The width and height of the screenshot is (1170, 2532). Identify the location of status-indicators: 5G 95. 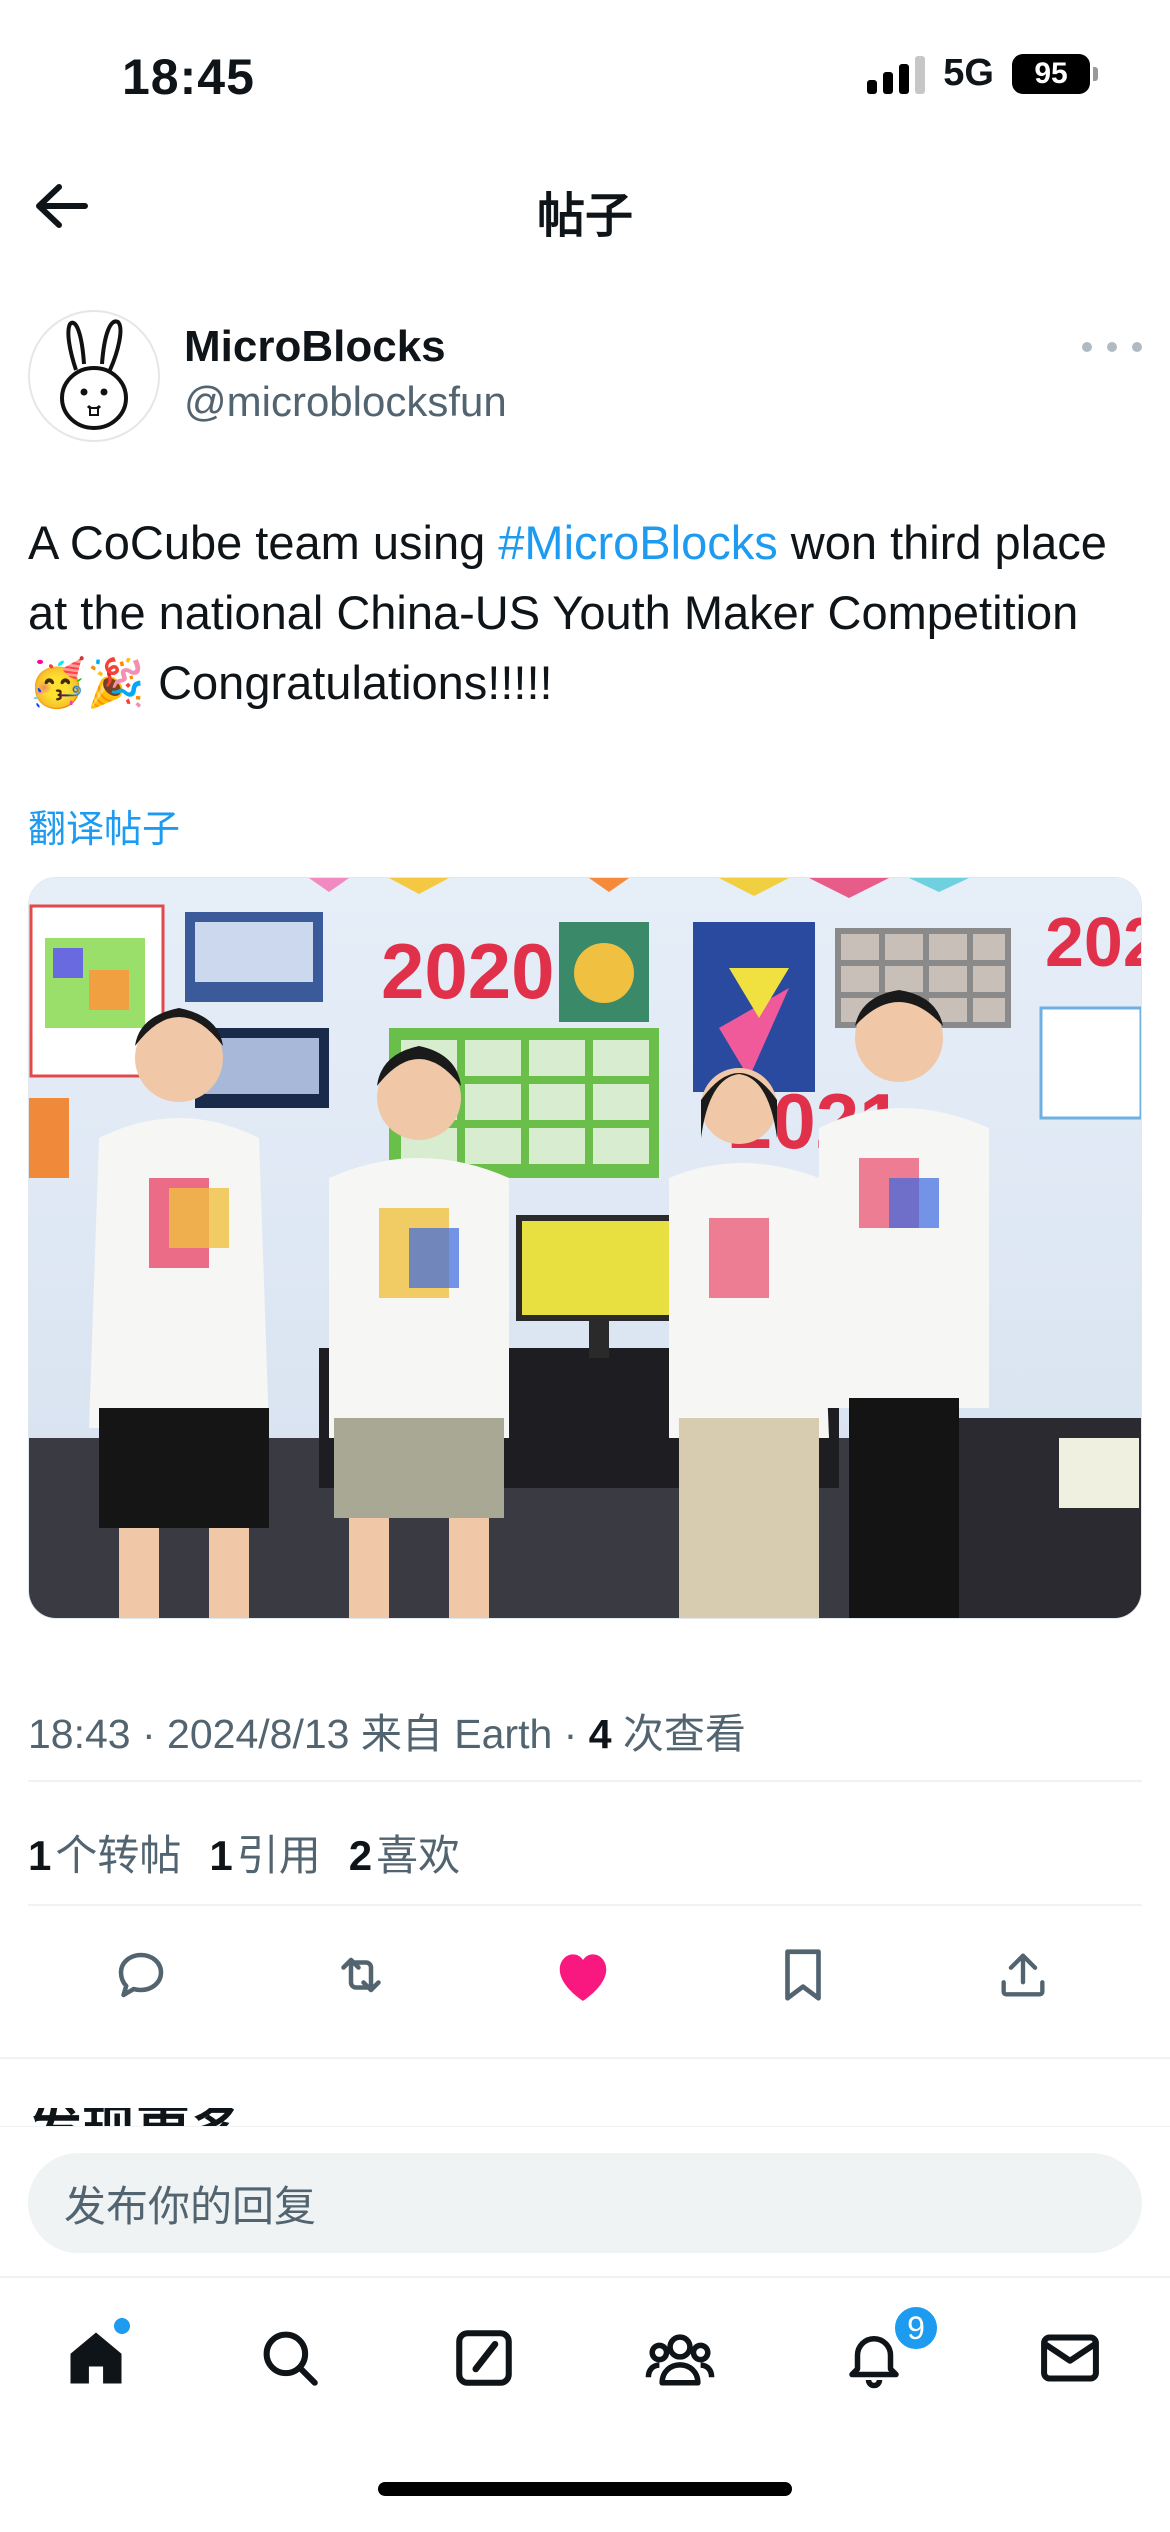
(982, 73).